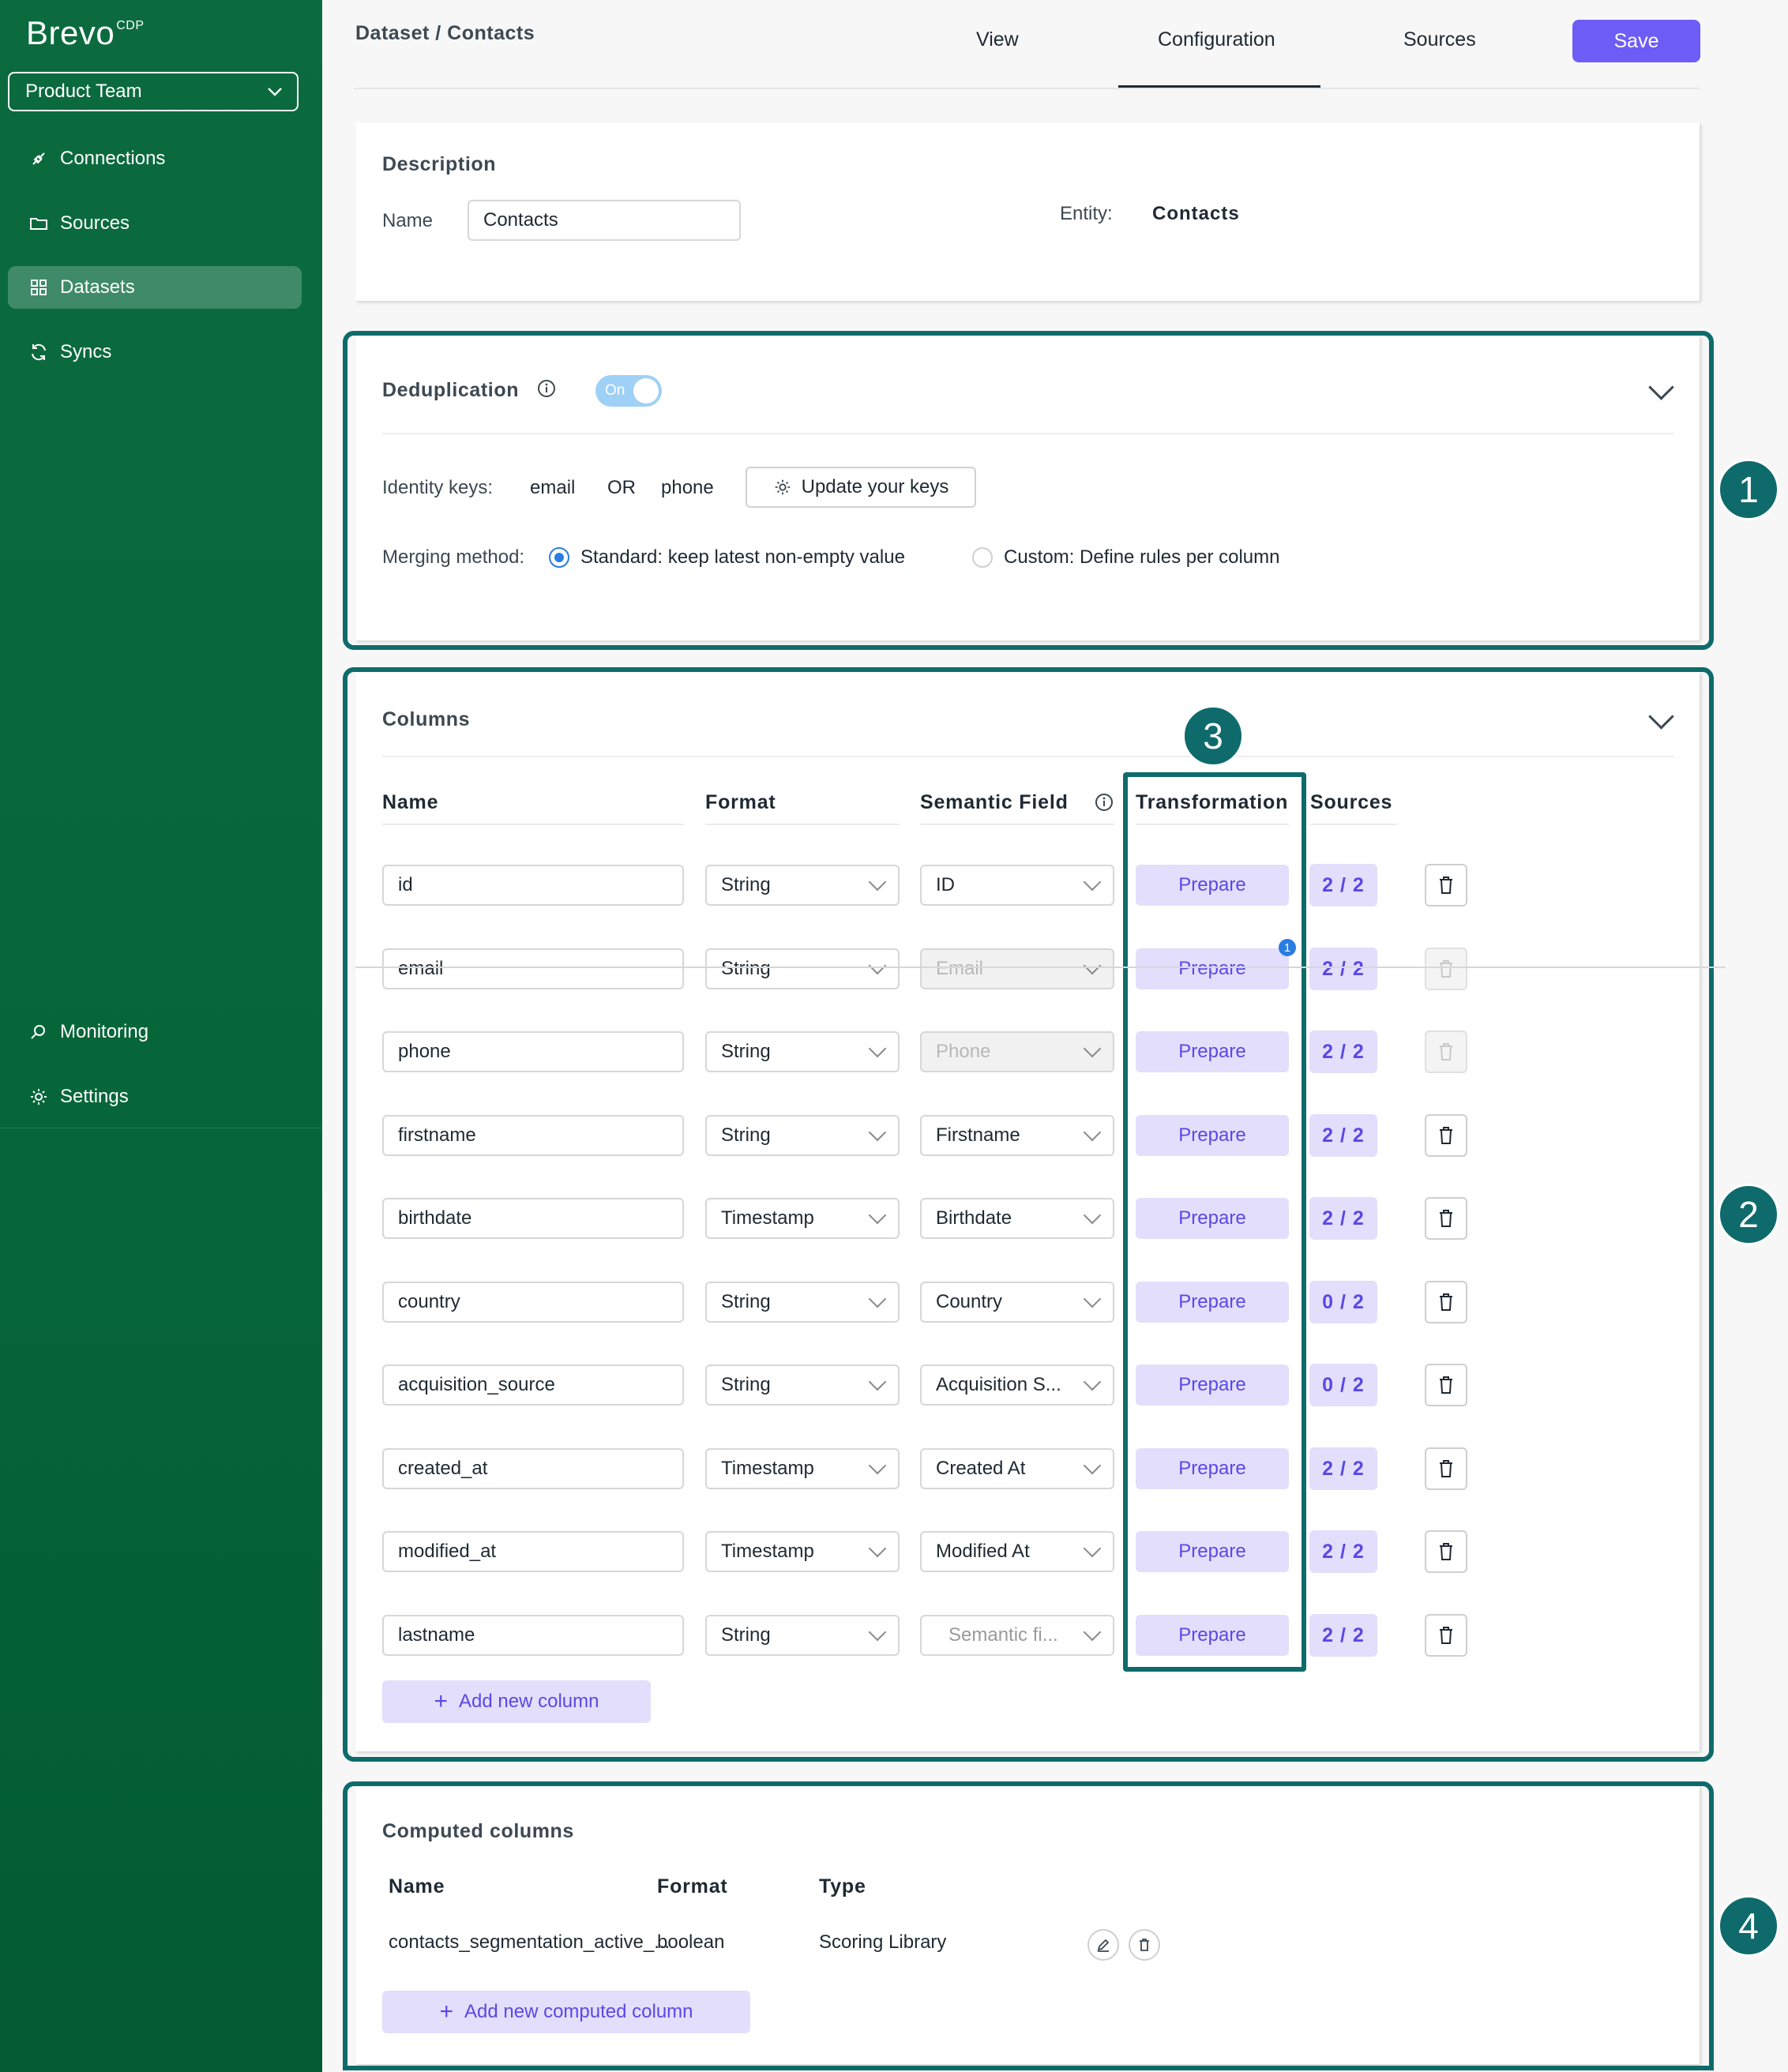  Describe the element at coordinates (621, 488) in the screenshot. I see `identity-key-operator: OR` at that location.